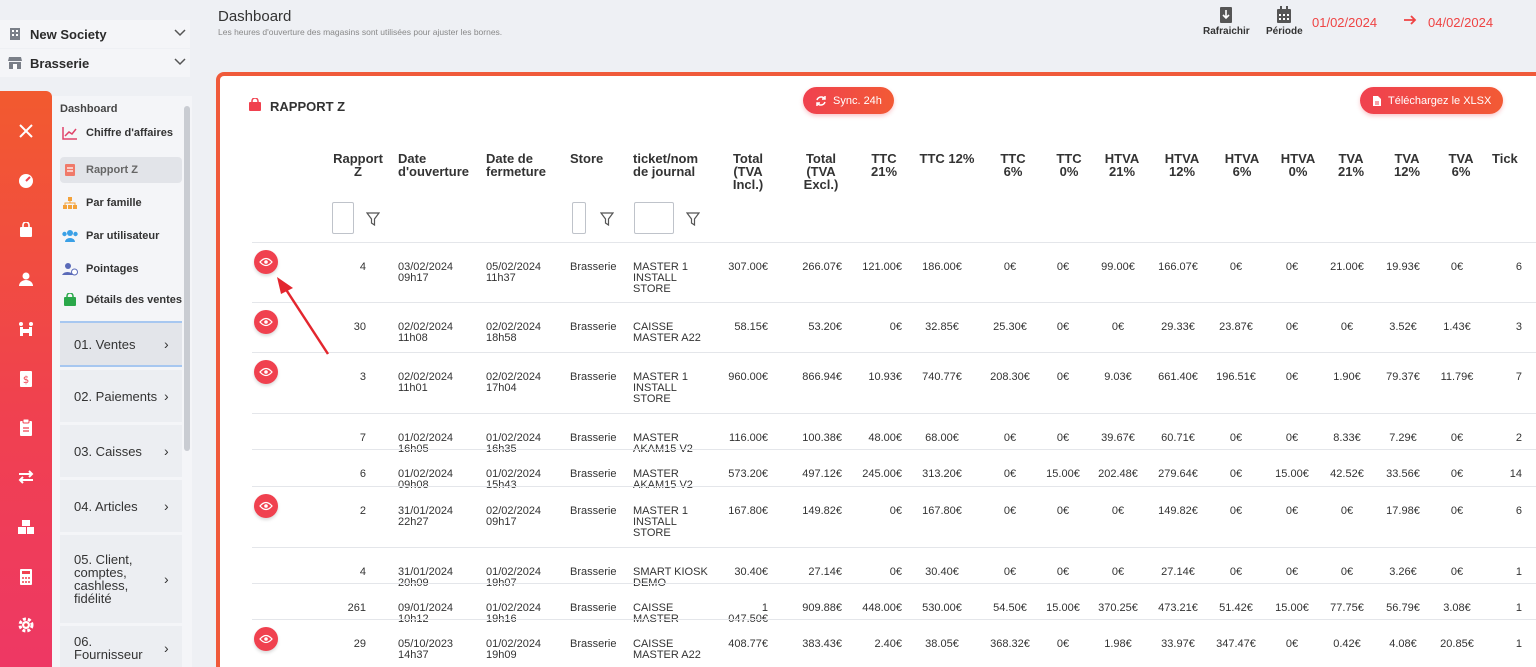  Describe the element at coordinates (116, 396) in the screenshot. I see `section-label: 02. Paiements` at that location.